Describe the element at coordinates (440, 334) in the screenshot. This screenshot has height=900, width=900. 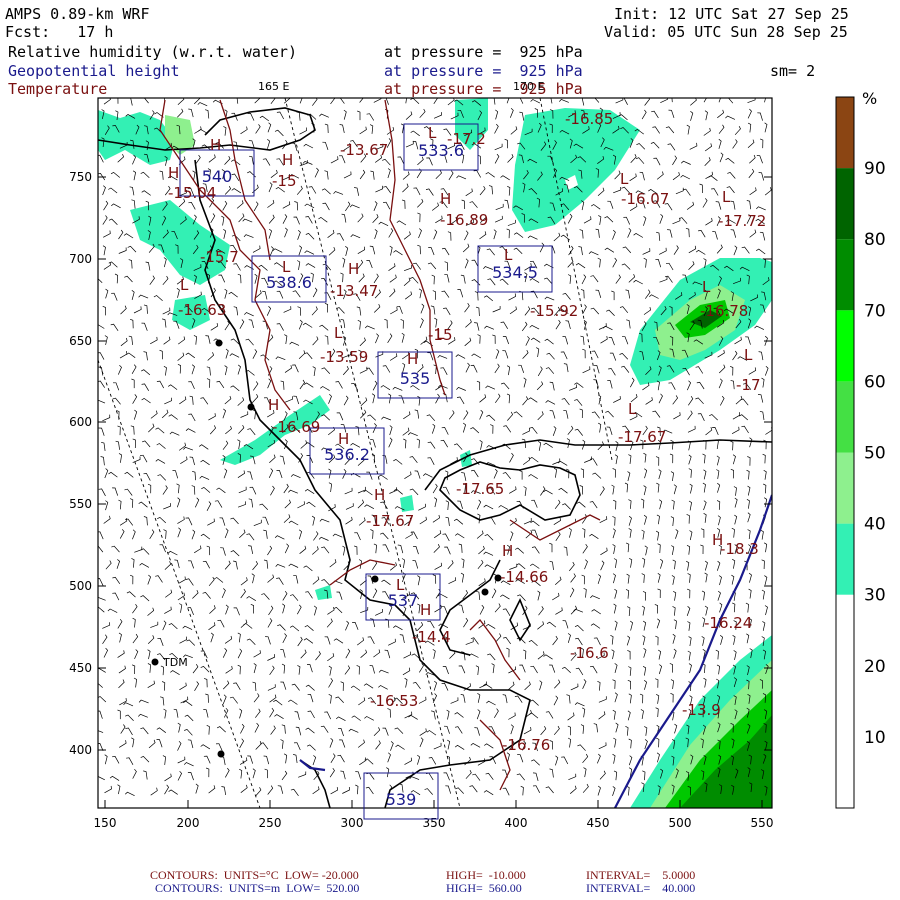
I see `pressure-center-label: L` at that location.